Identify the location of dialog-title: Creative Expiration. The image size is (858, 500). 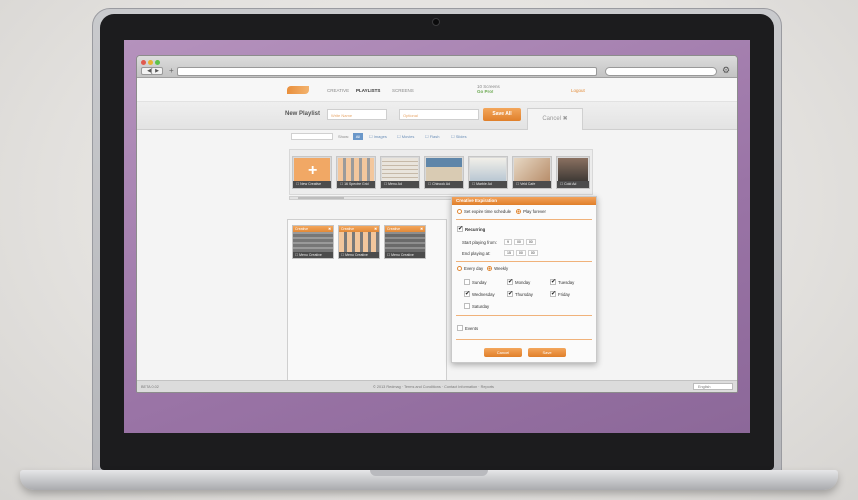
(524, 201).